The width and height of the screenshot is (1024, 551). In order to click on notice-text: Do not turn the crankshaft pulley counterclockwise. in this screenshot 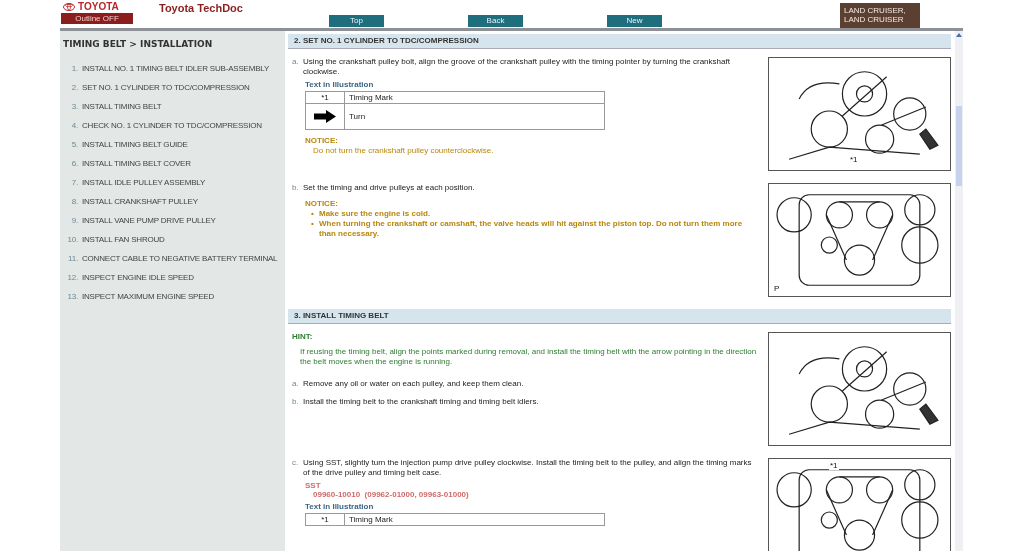, I will do `click(404, 151)`.